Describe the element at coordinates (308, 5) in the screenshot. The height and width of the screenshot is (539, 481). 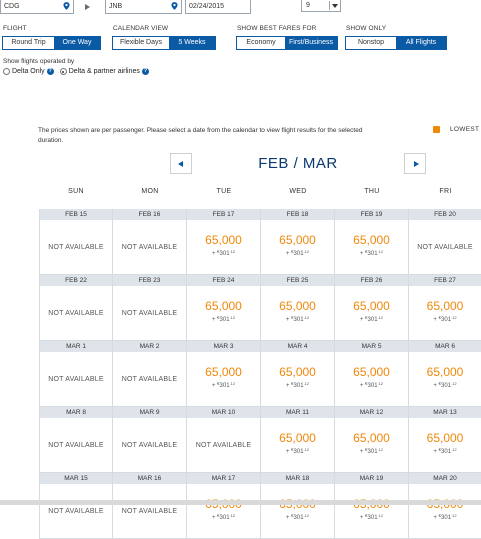
I see `passengers-value: 9` at that location.